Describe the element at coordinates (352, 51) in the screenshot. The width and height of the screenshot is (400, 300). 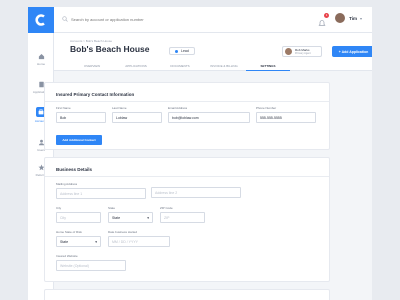
I see `add-application-button: + Add Application` at that location.